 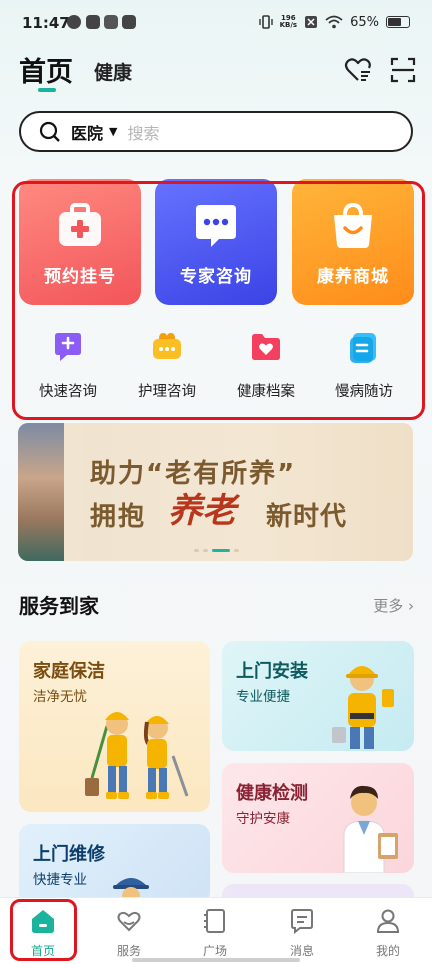 I want to click on care-heart-icon, so click(x=358, y=70).